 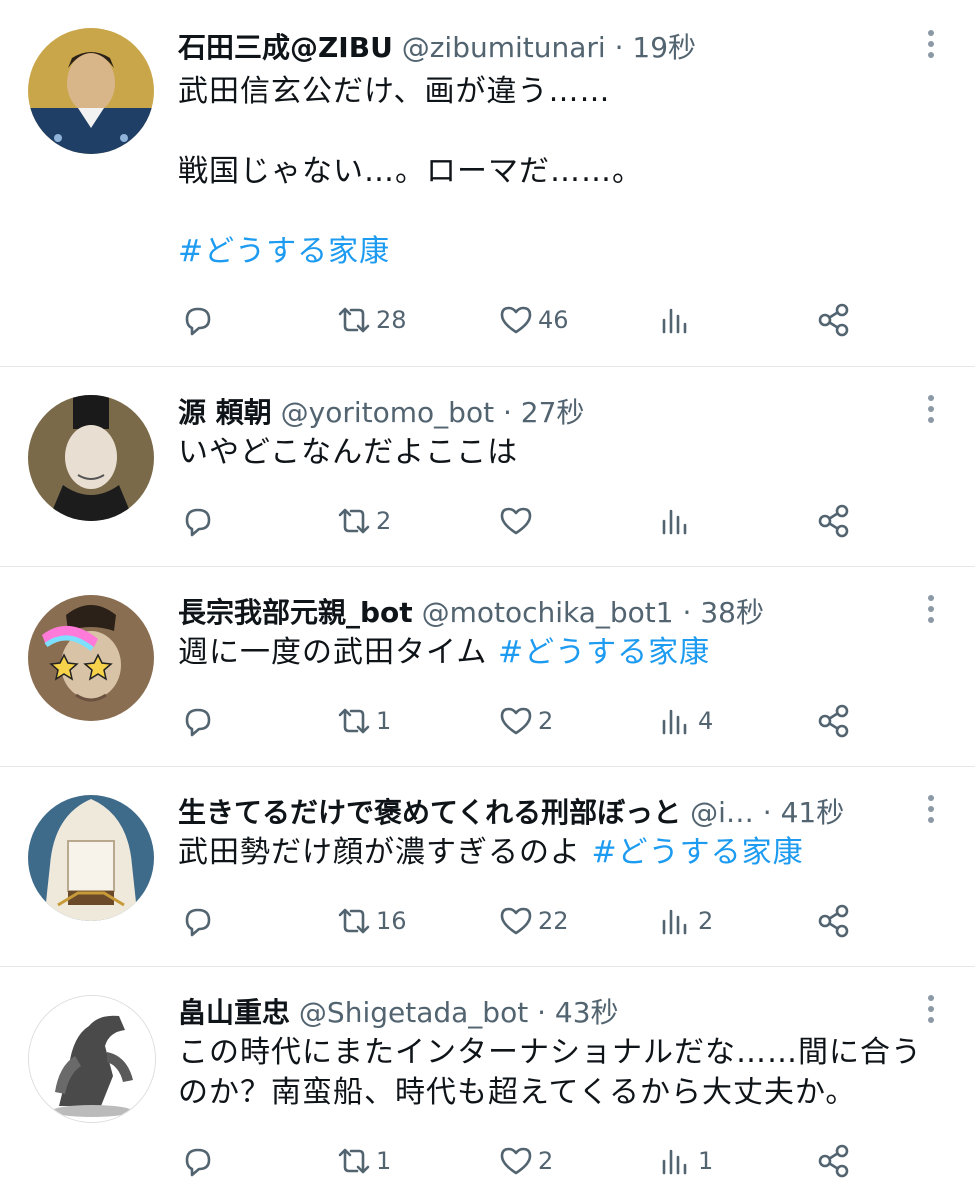 I want to click on action-bar: 16 22 2, so click(x=526, y=921).